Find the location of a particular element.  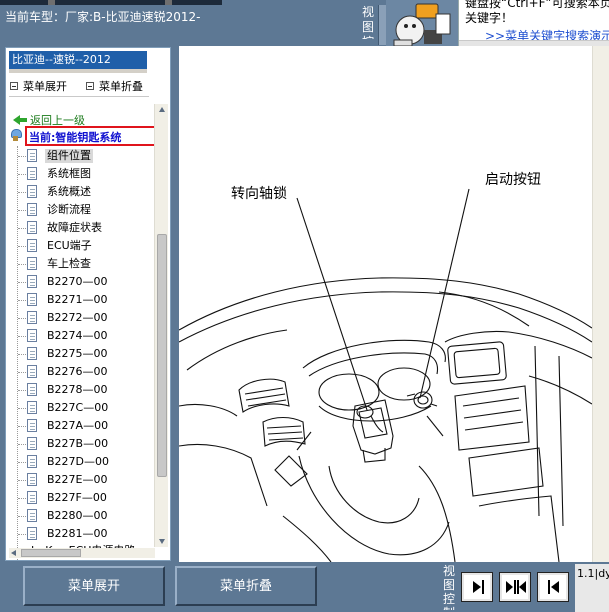

menu-collapse-button: 菜单折叠 is located at coordinates (246, 586).